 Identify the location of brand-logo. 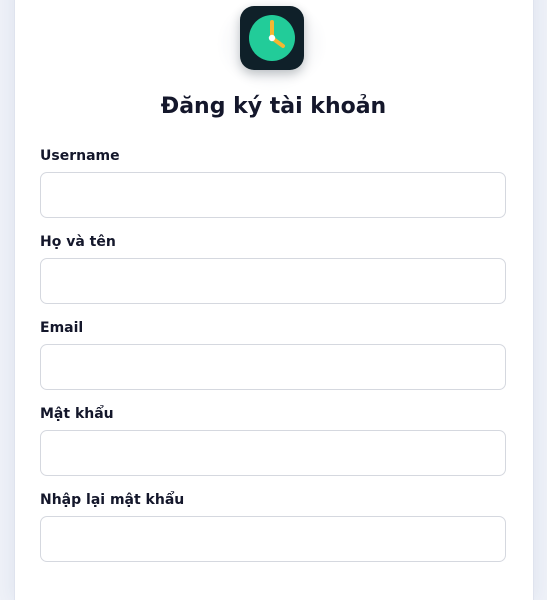
(272, 46).